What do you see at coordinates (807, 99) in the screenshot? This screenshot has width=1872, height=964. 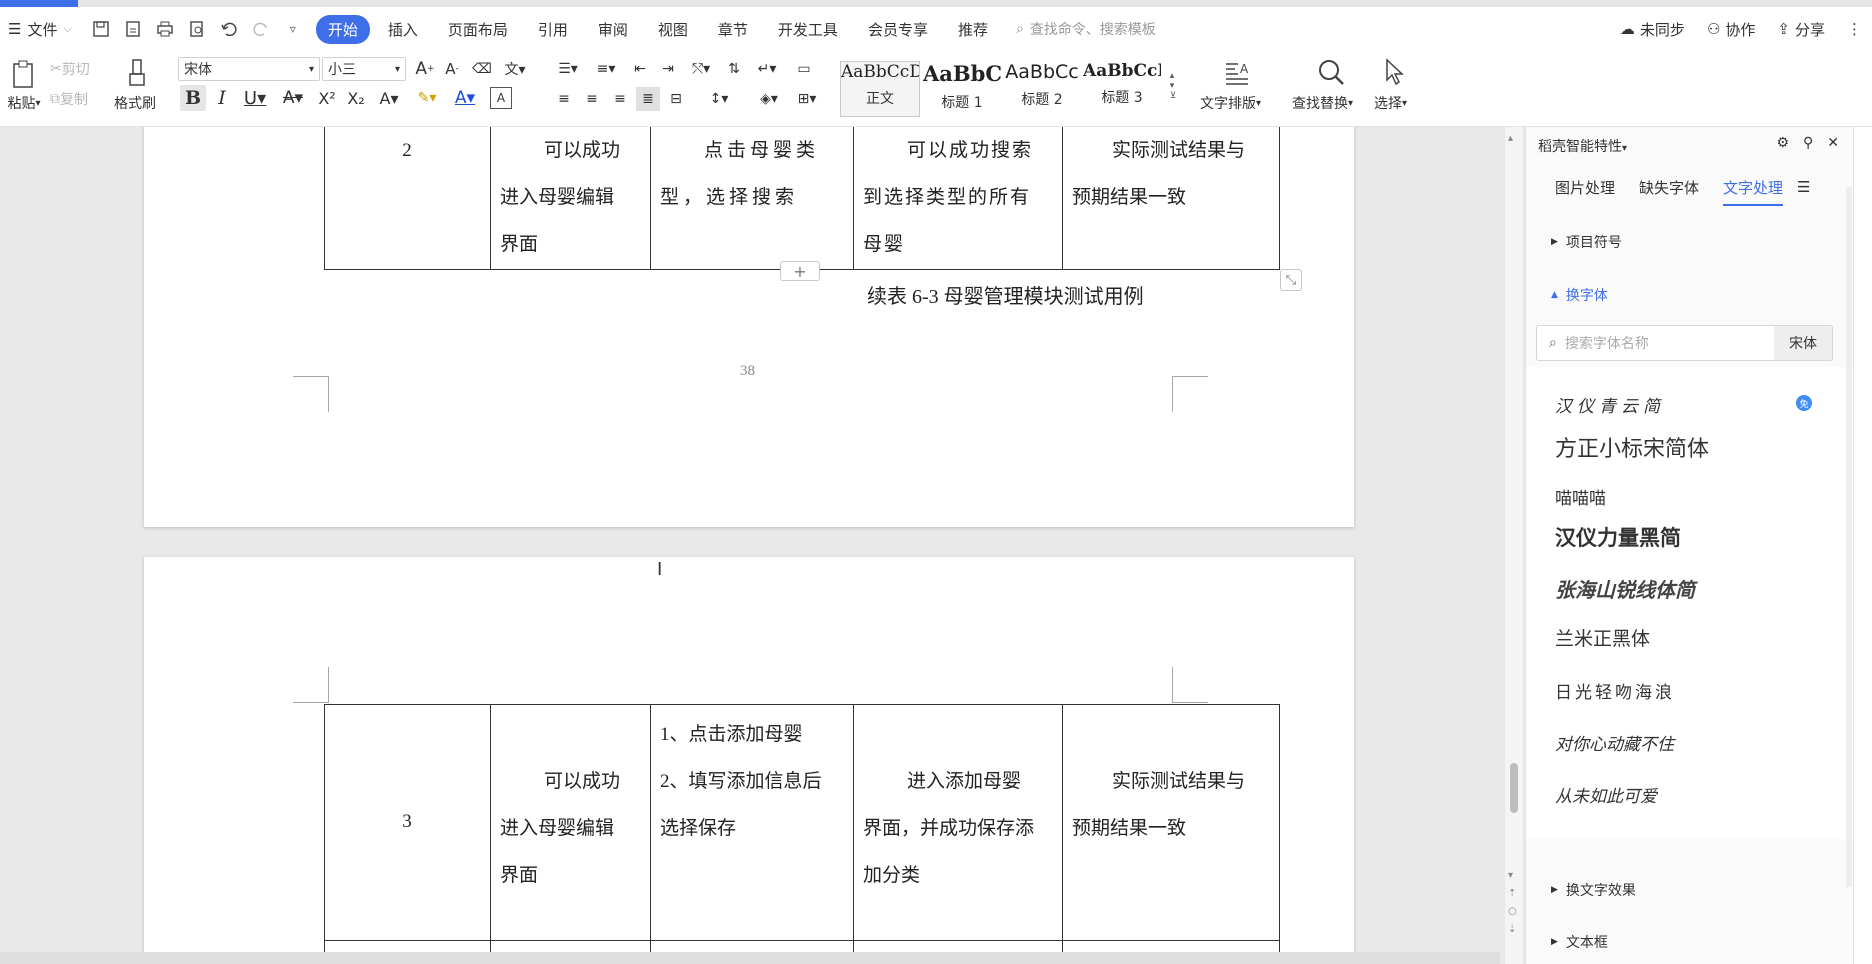 I see `borders-icon: ⊞▾` at bounding box center [807, 99].